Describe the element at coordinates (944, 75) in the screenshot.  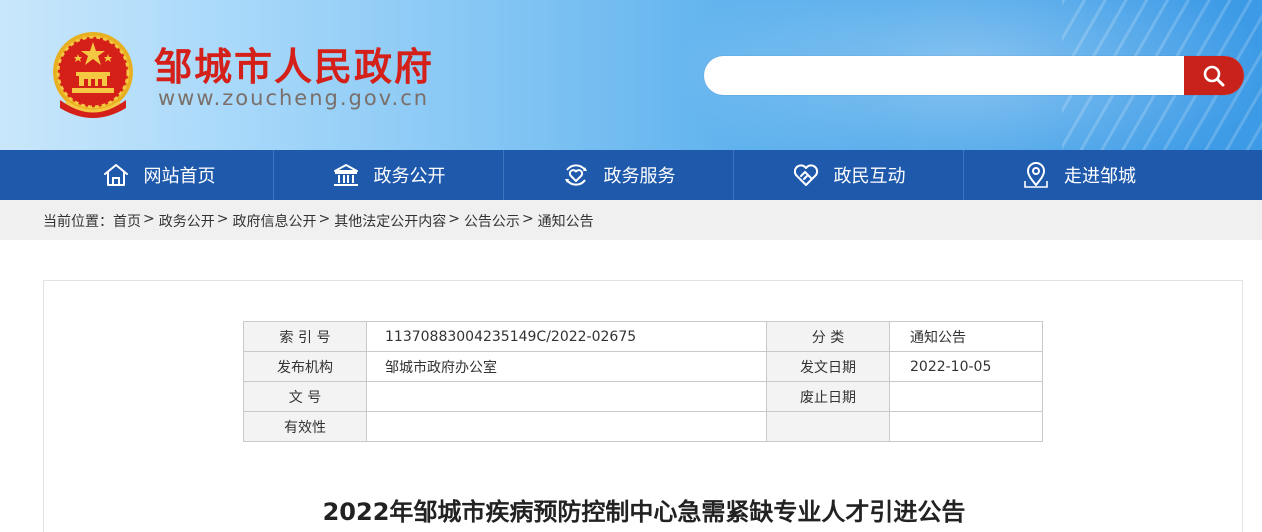
I see `search-input` at that location.